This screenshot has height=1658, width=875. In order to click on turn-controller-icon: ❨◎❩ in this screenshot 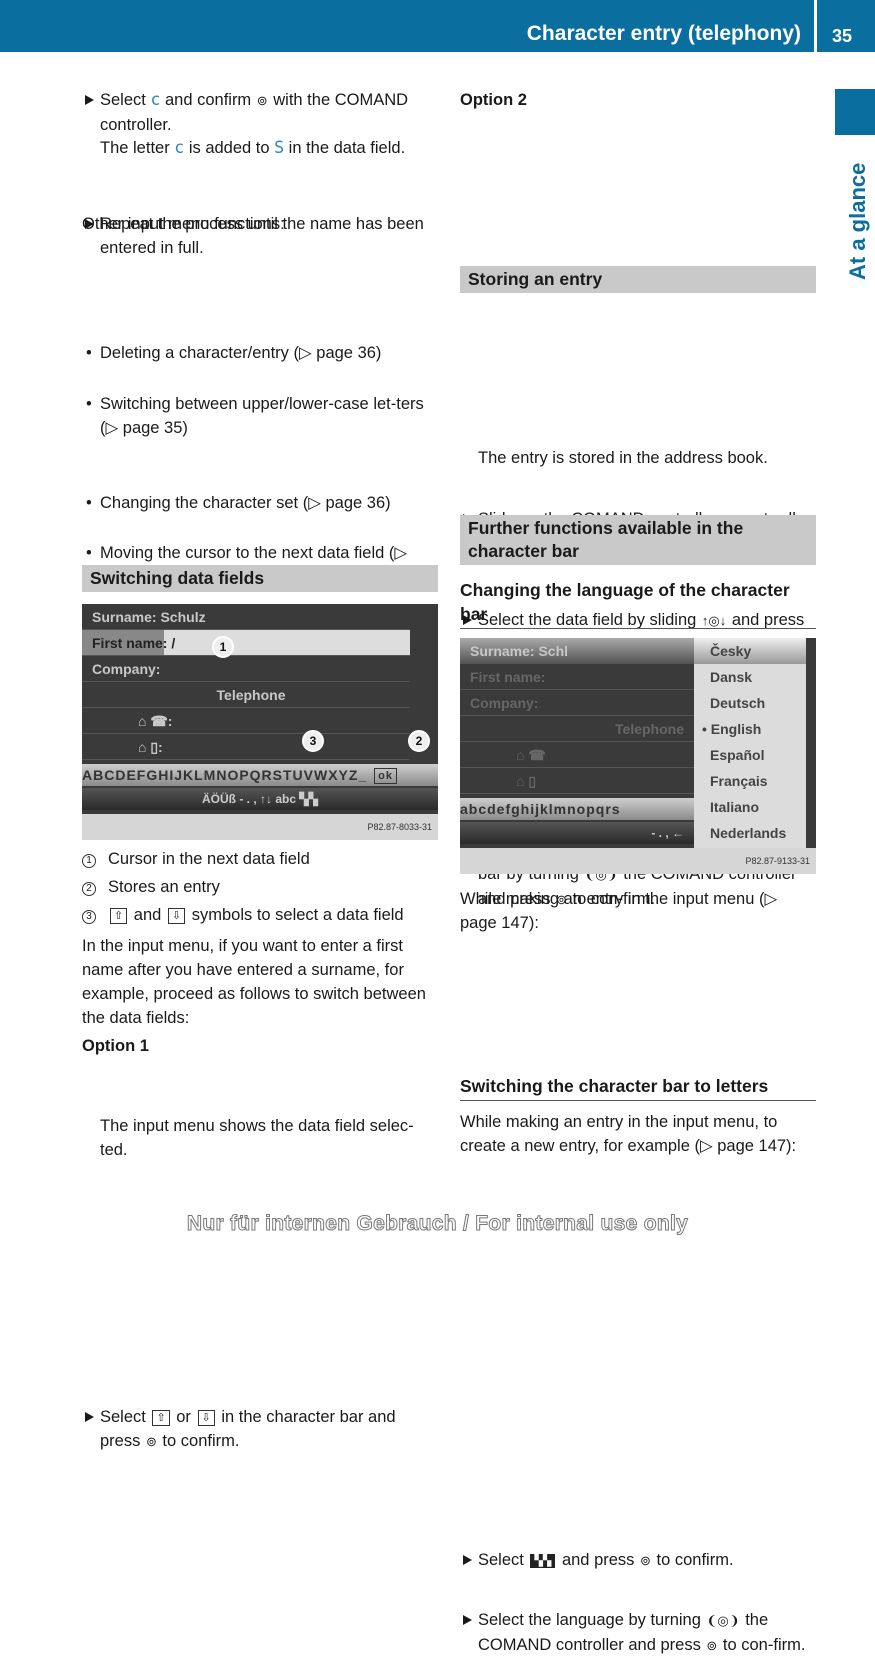, I will do `click(723, 1620)`.